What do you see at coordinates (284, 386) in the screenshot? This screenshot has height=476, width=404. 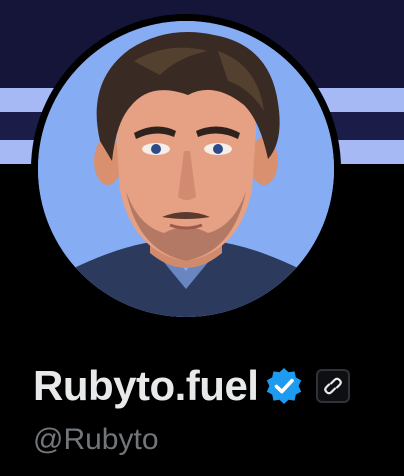 I see `verified-badge-icon` at bounding box center [284, 386].